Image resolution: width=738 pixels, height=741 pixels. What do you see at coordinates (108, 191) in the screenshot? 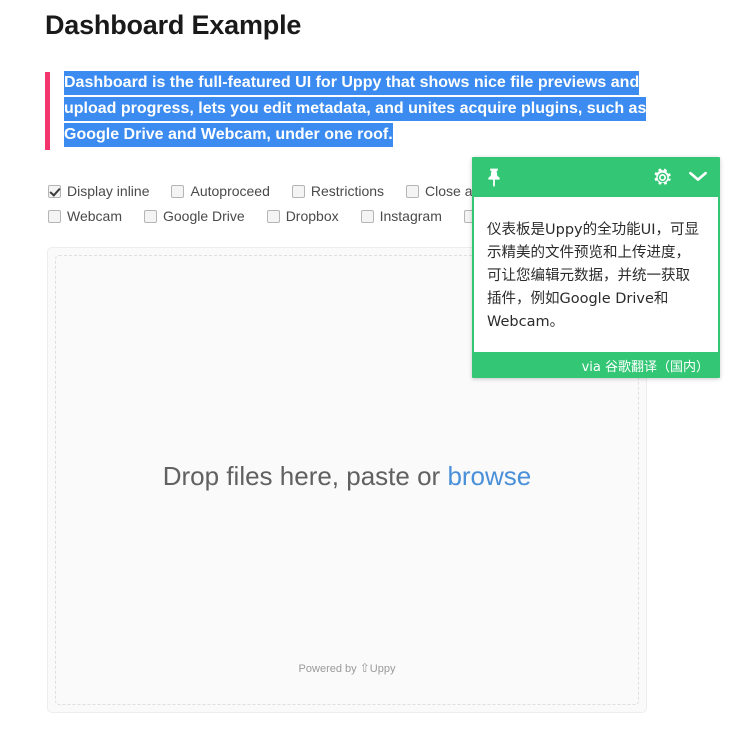
I see `checkbox-label: Display inline` at bounding box center [108, 191].